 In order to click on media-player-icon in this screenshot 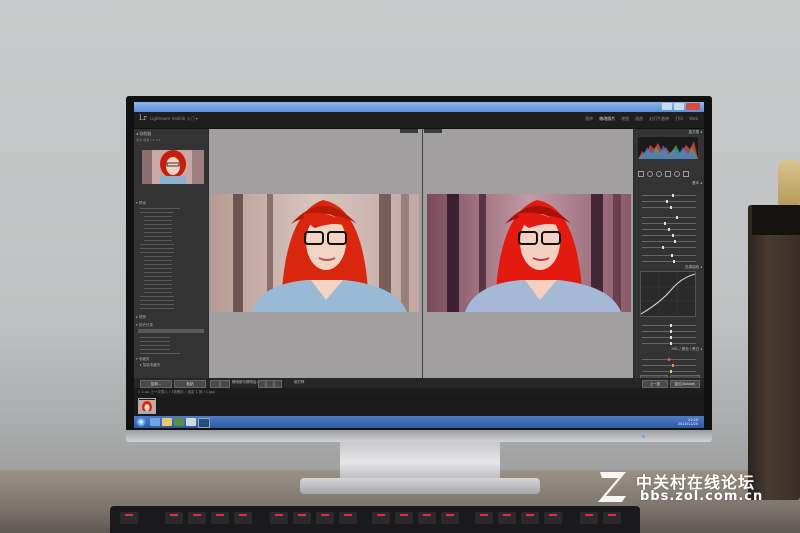, I will do `click(179, 422)`.